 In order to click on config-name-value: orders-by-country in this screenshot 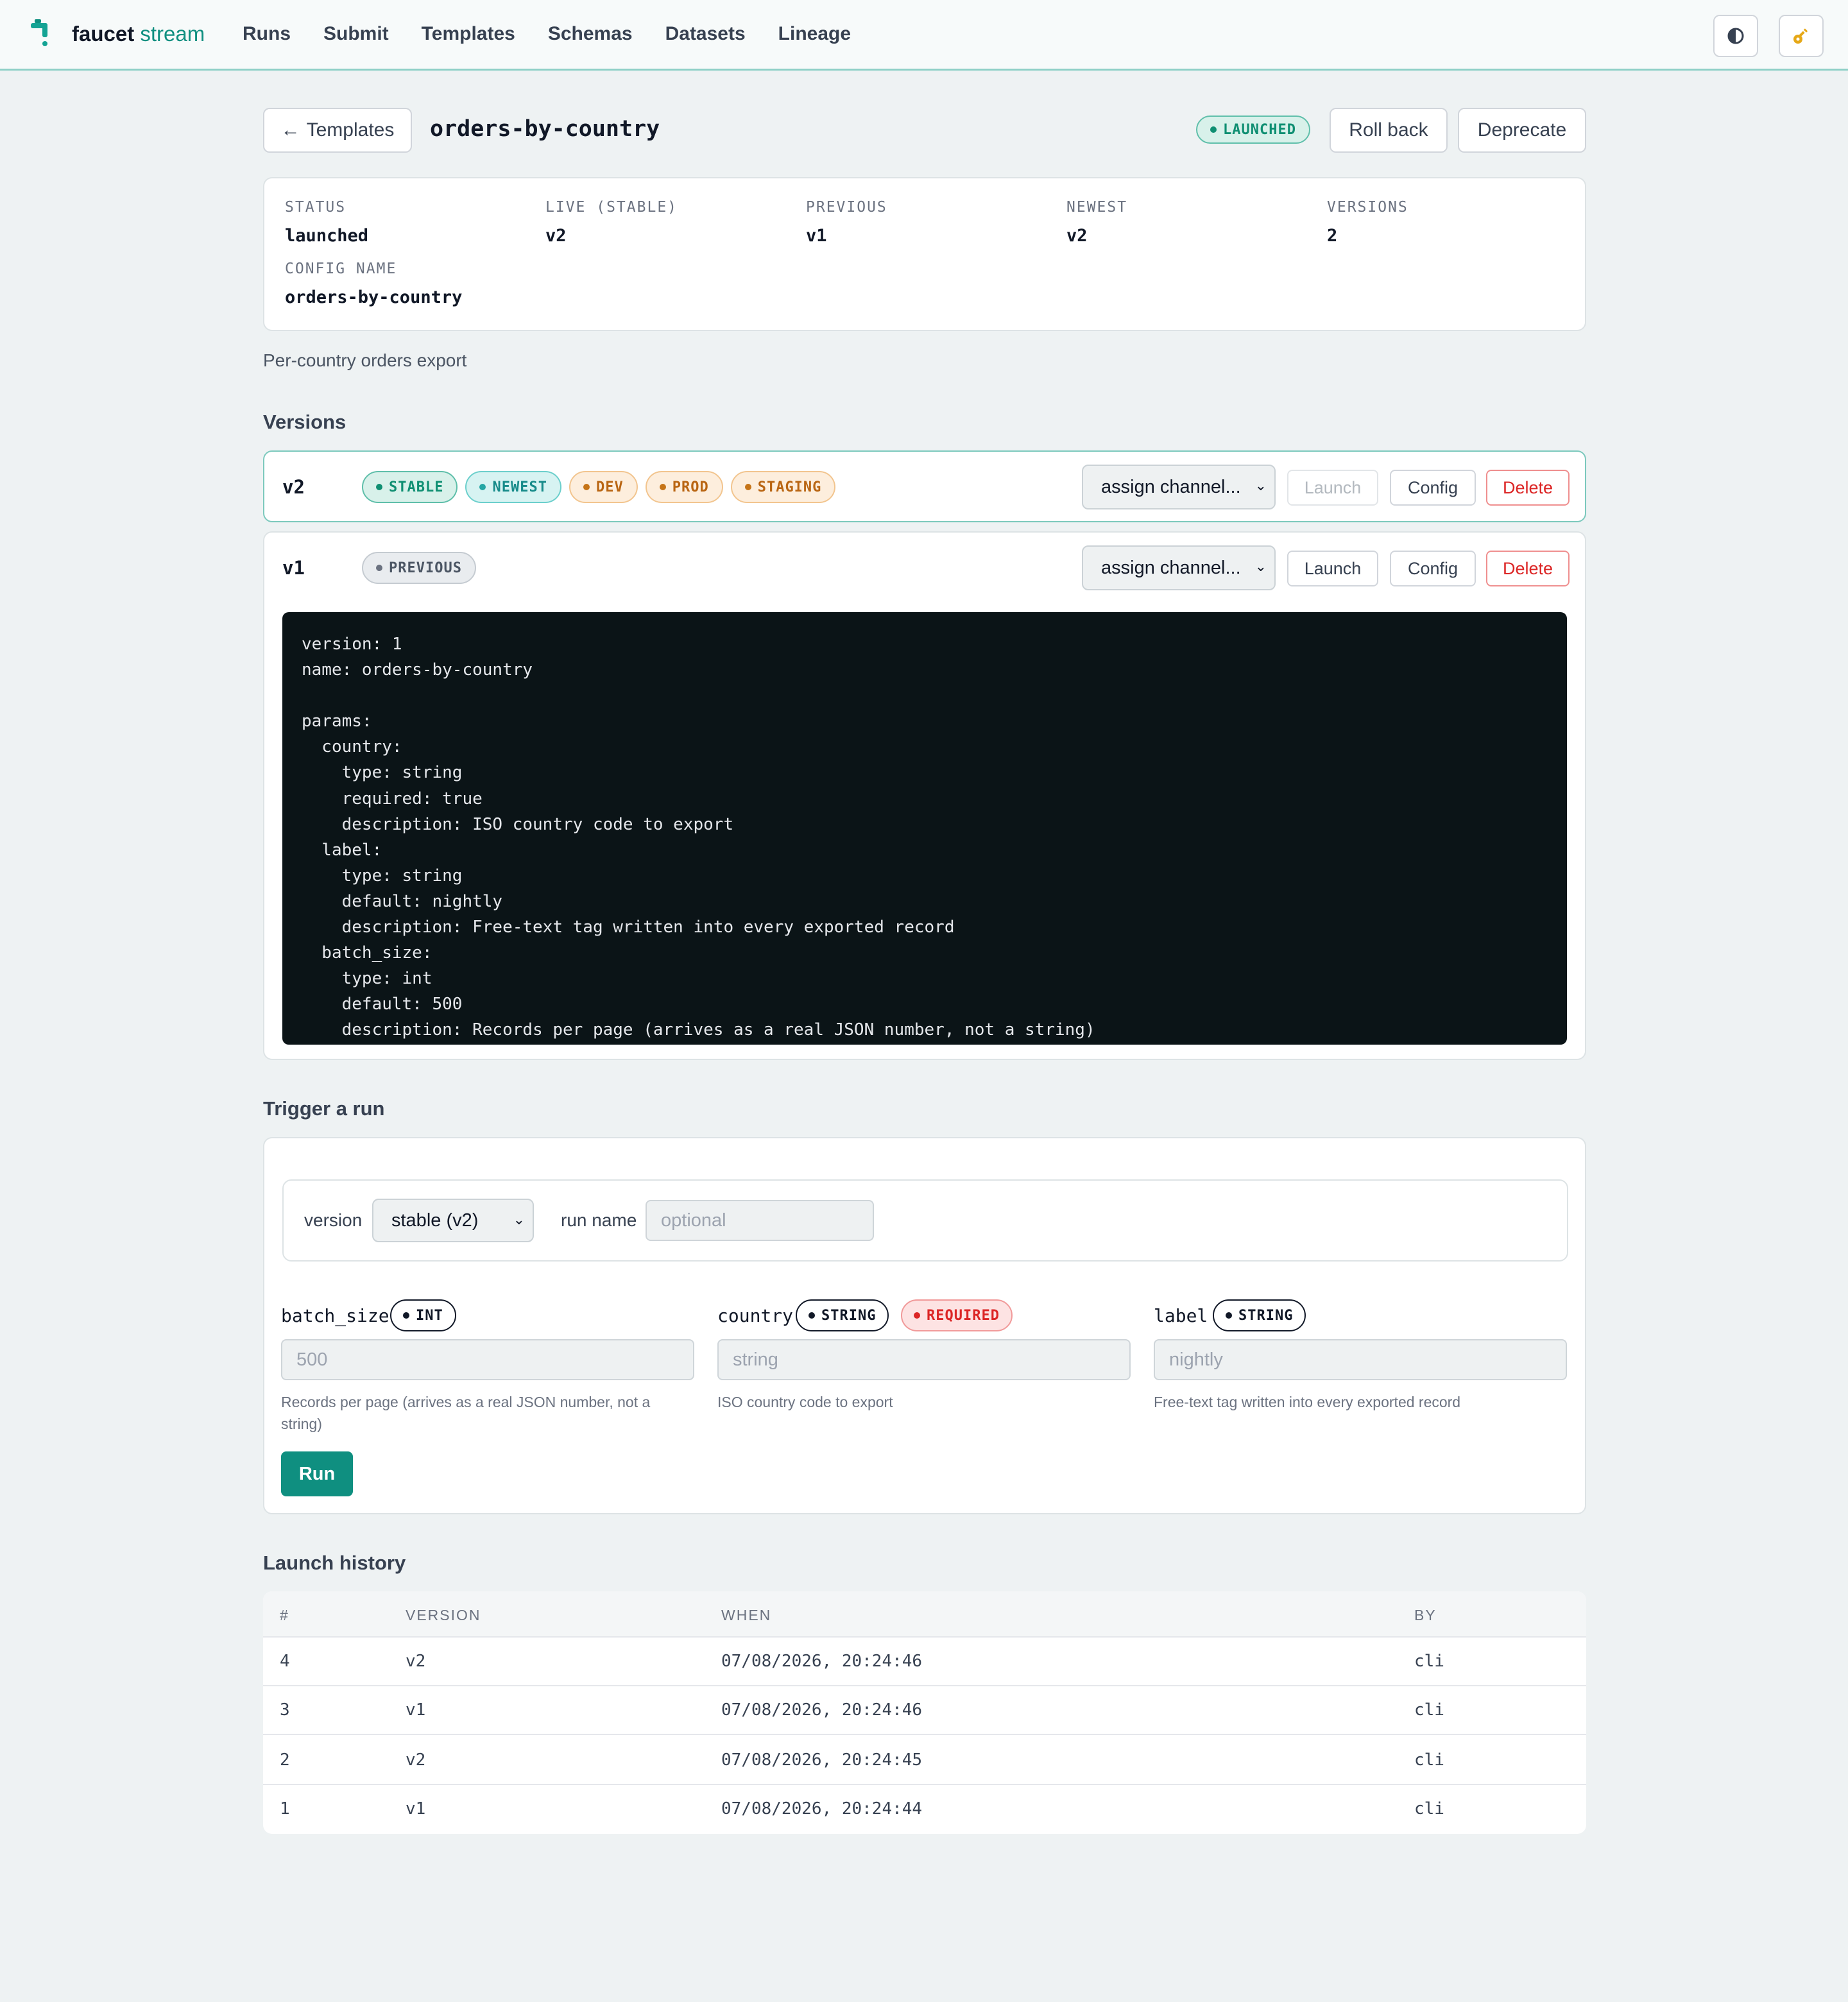, I will do `click(374, 297)`.